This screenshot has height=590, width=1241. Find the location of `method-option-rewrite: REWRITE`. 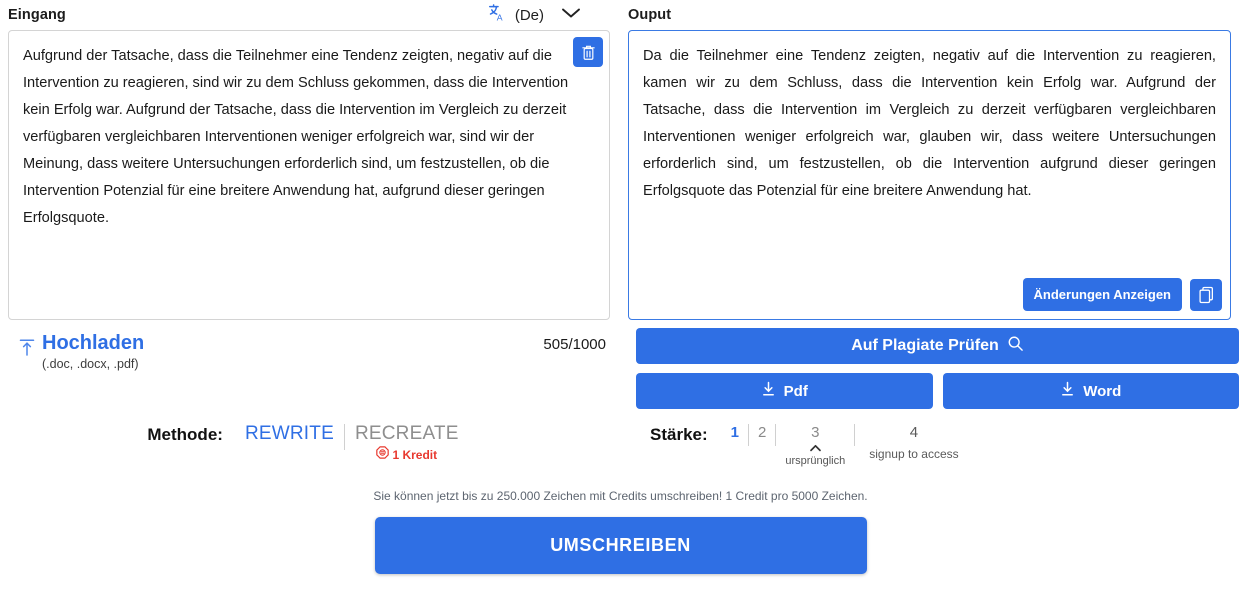

method-option-rewrite: REWRITE is located at coordinates (289, 434).